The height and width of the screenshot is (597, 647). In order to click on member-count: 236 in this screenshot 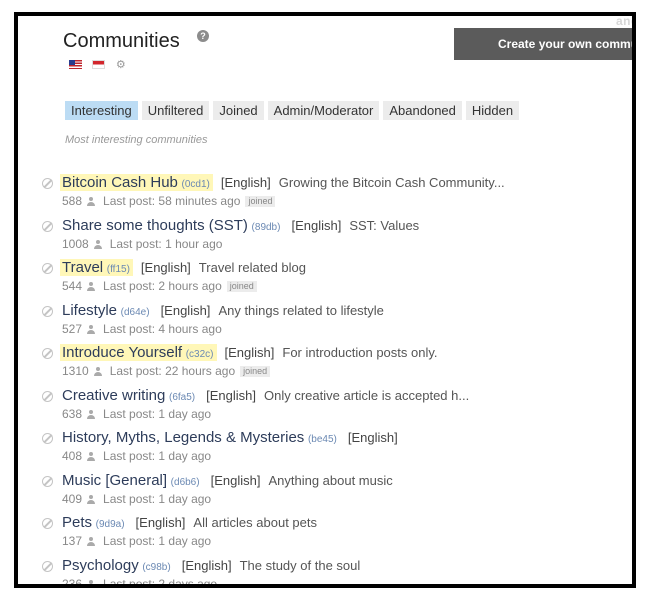, I will do `click(72, 582)`.